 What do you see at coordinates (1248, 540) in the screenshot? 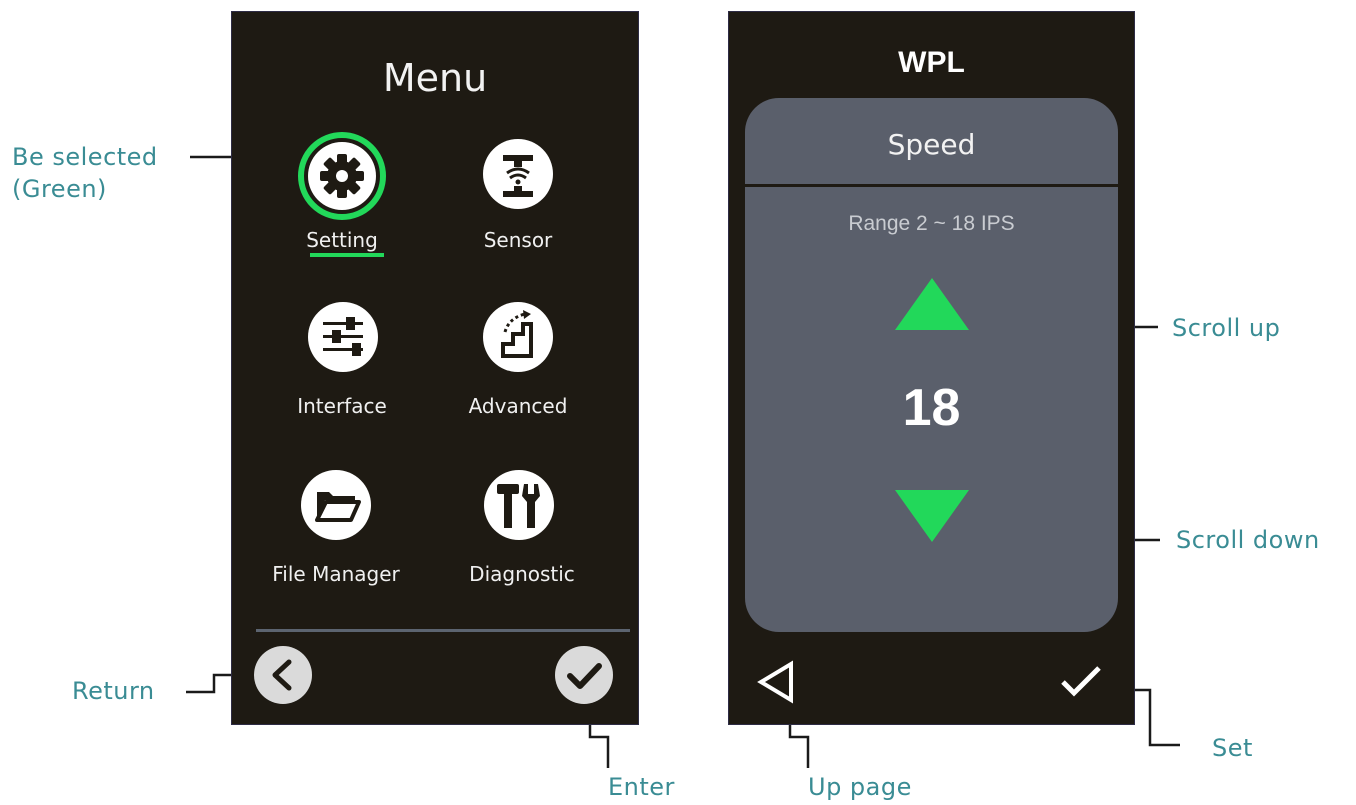
I see `annotation-scroll-down: Scroll down` at bounding box center [1248, 540].